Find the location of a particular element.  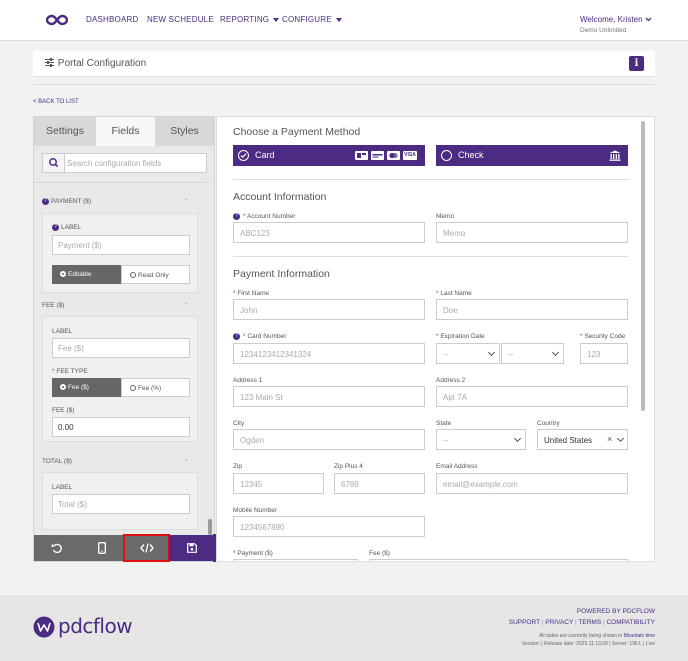

mobile-input: 1234567890 is located at coordinates (329, 526).